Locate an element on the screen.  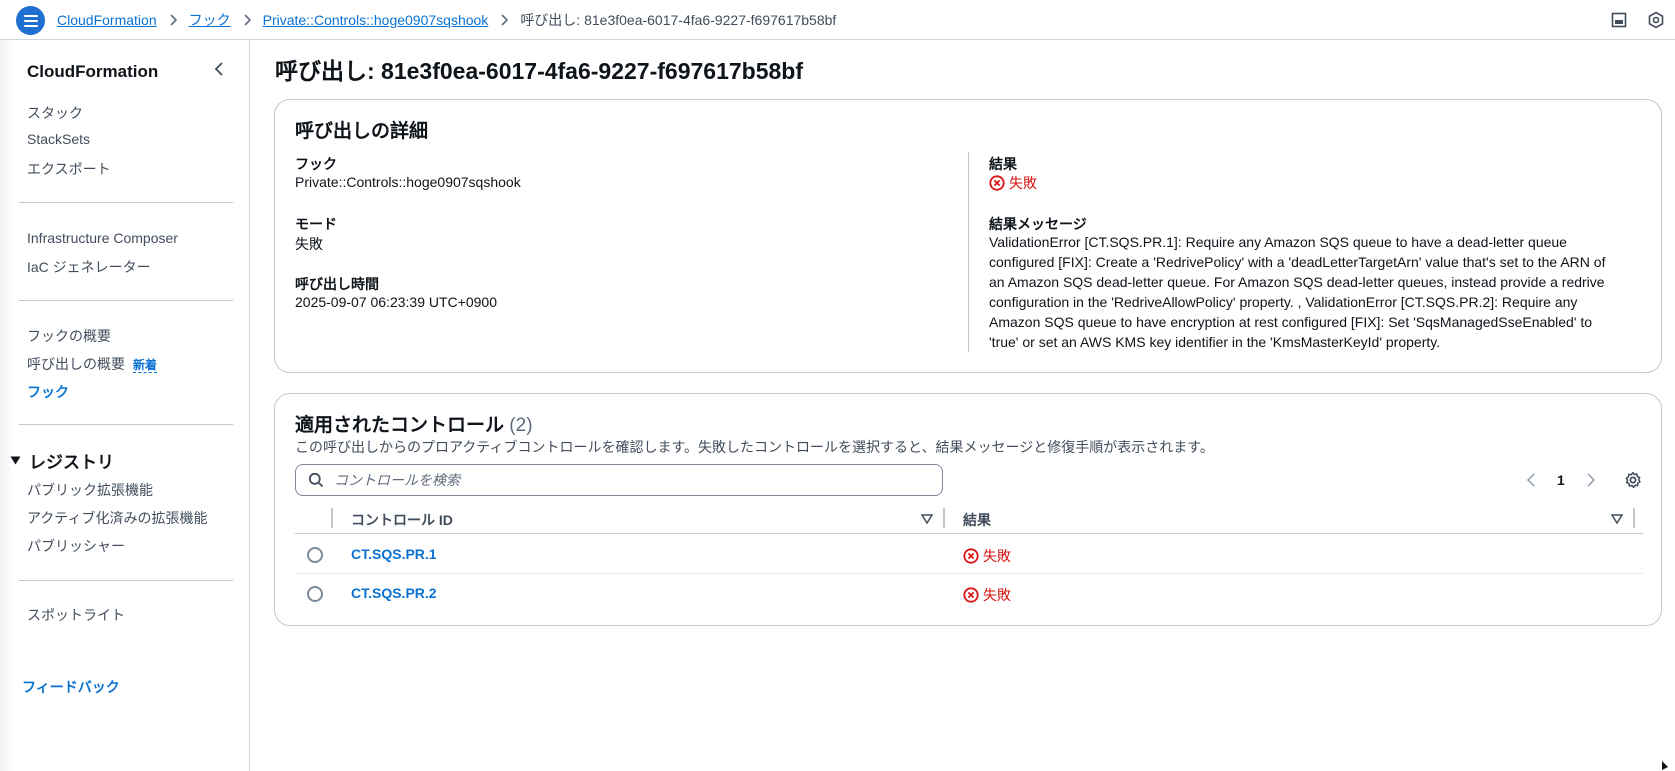
sidebar-item-stacks: スタック is located at coordinates (55, 113).